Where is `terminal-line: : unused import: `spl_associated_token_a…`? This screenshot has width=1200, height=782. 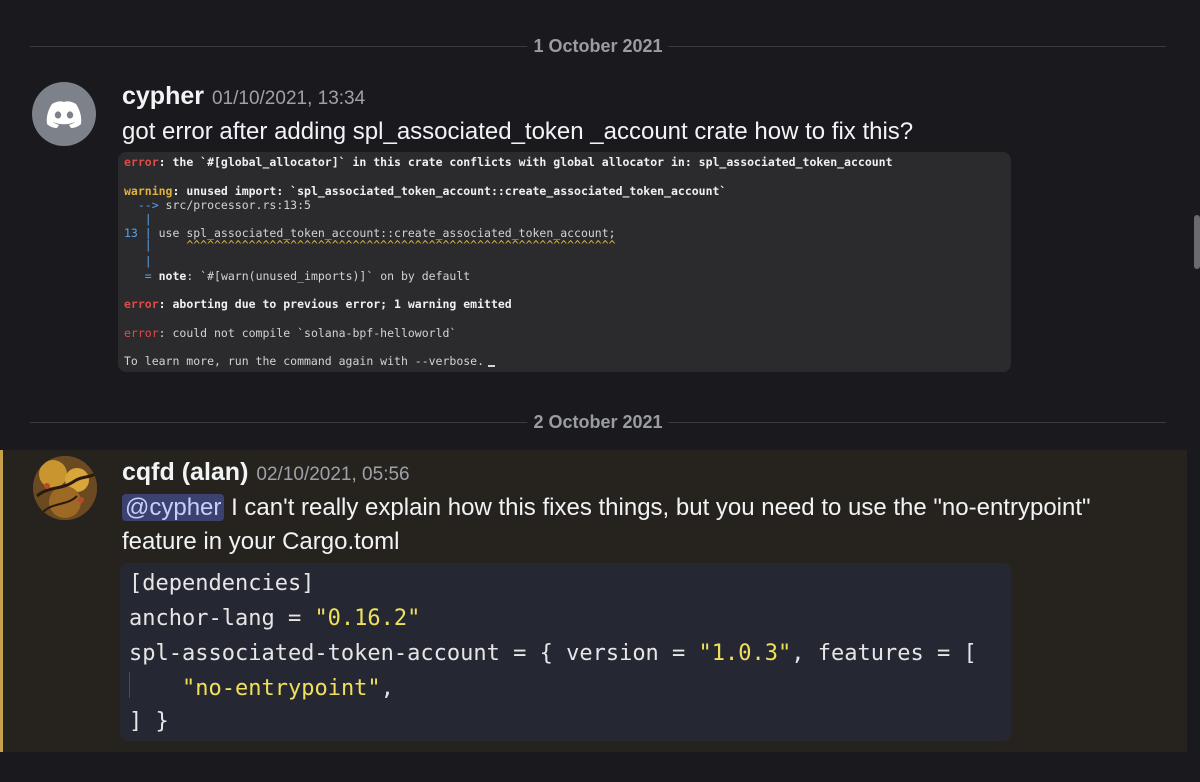 terminal-line: : unused import: `spl_associated_token_a… is located at coordinates (449, 191).